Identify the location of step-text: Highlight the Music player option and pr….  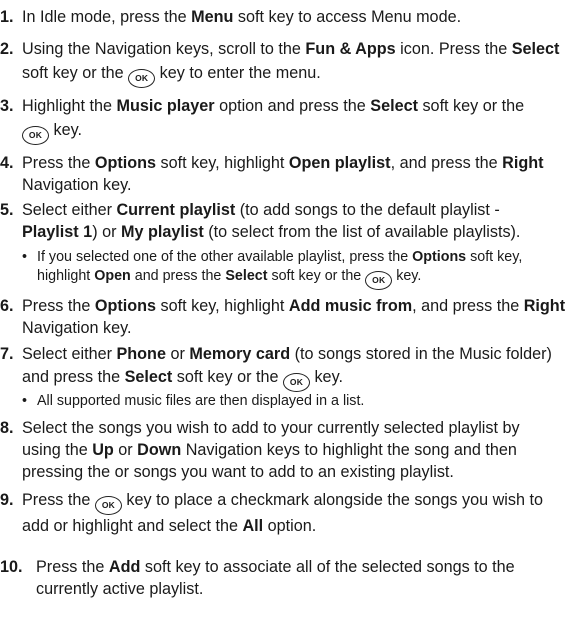
(302, 120).